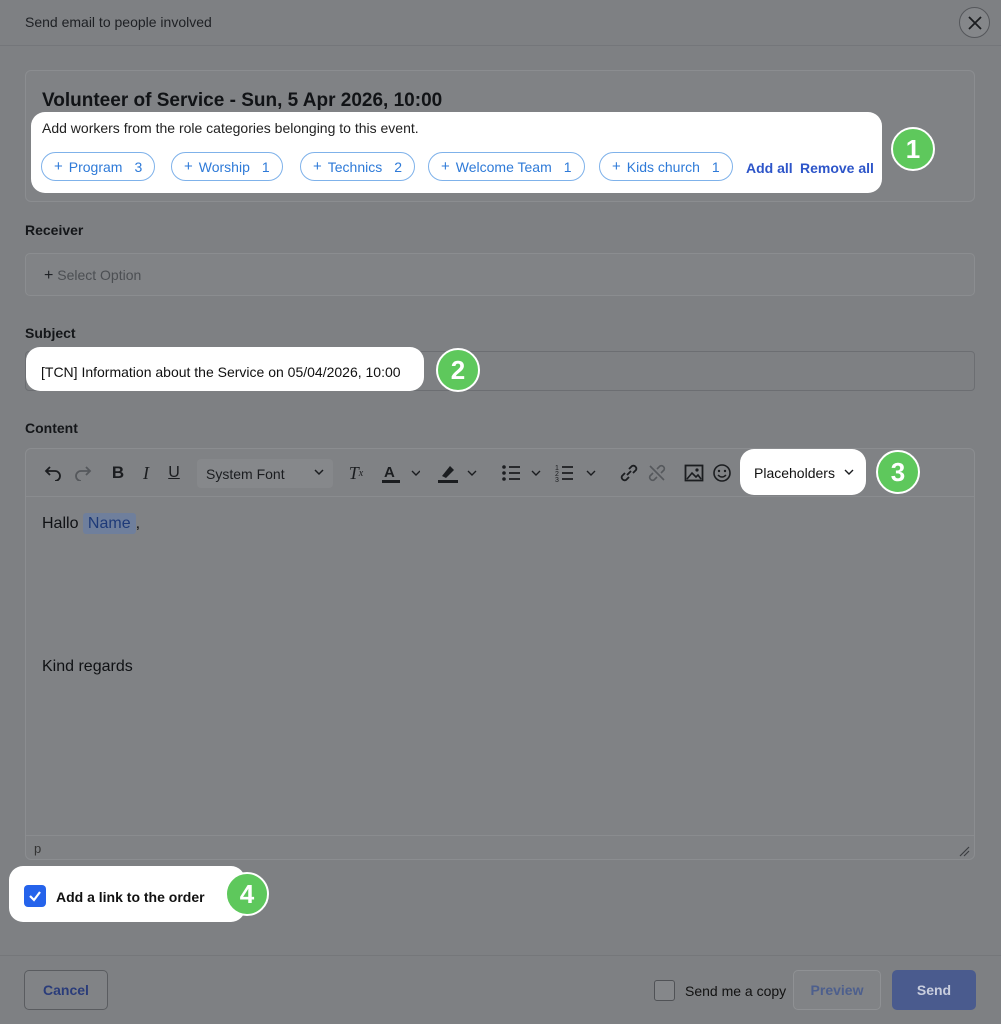 This screenshot has height=1024, width=1001. I want to click on highlight-color-icon, so click(458, 473).